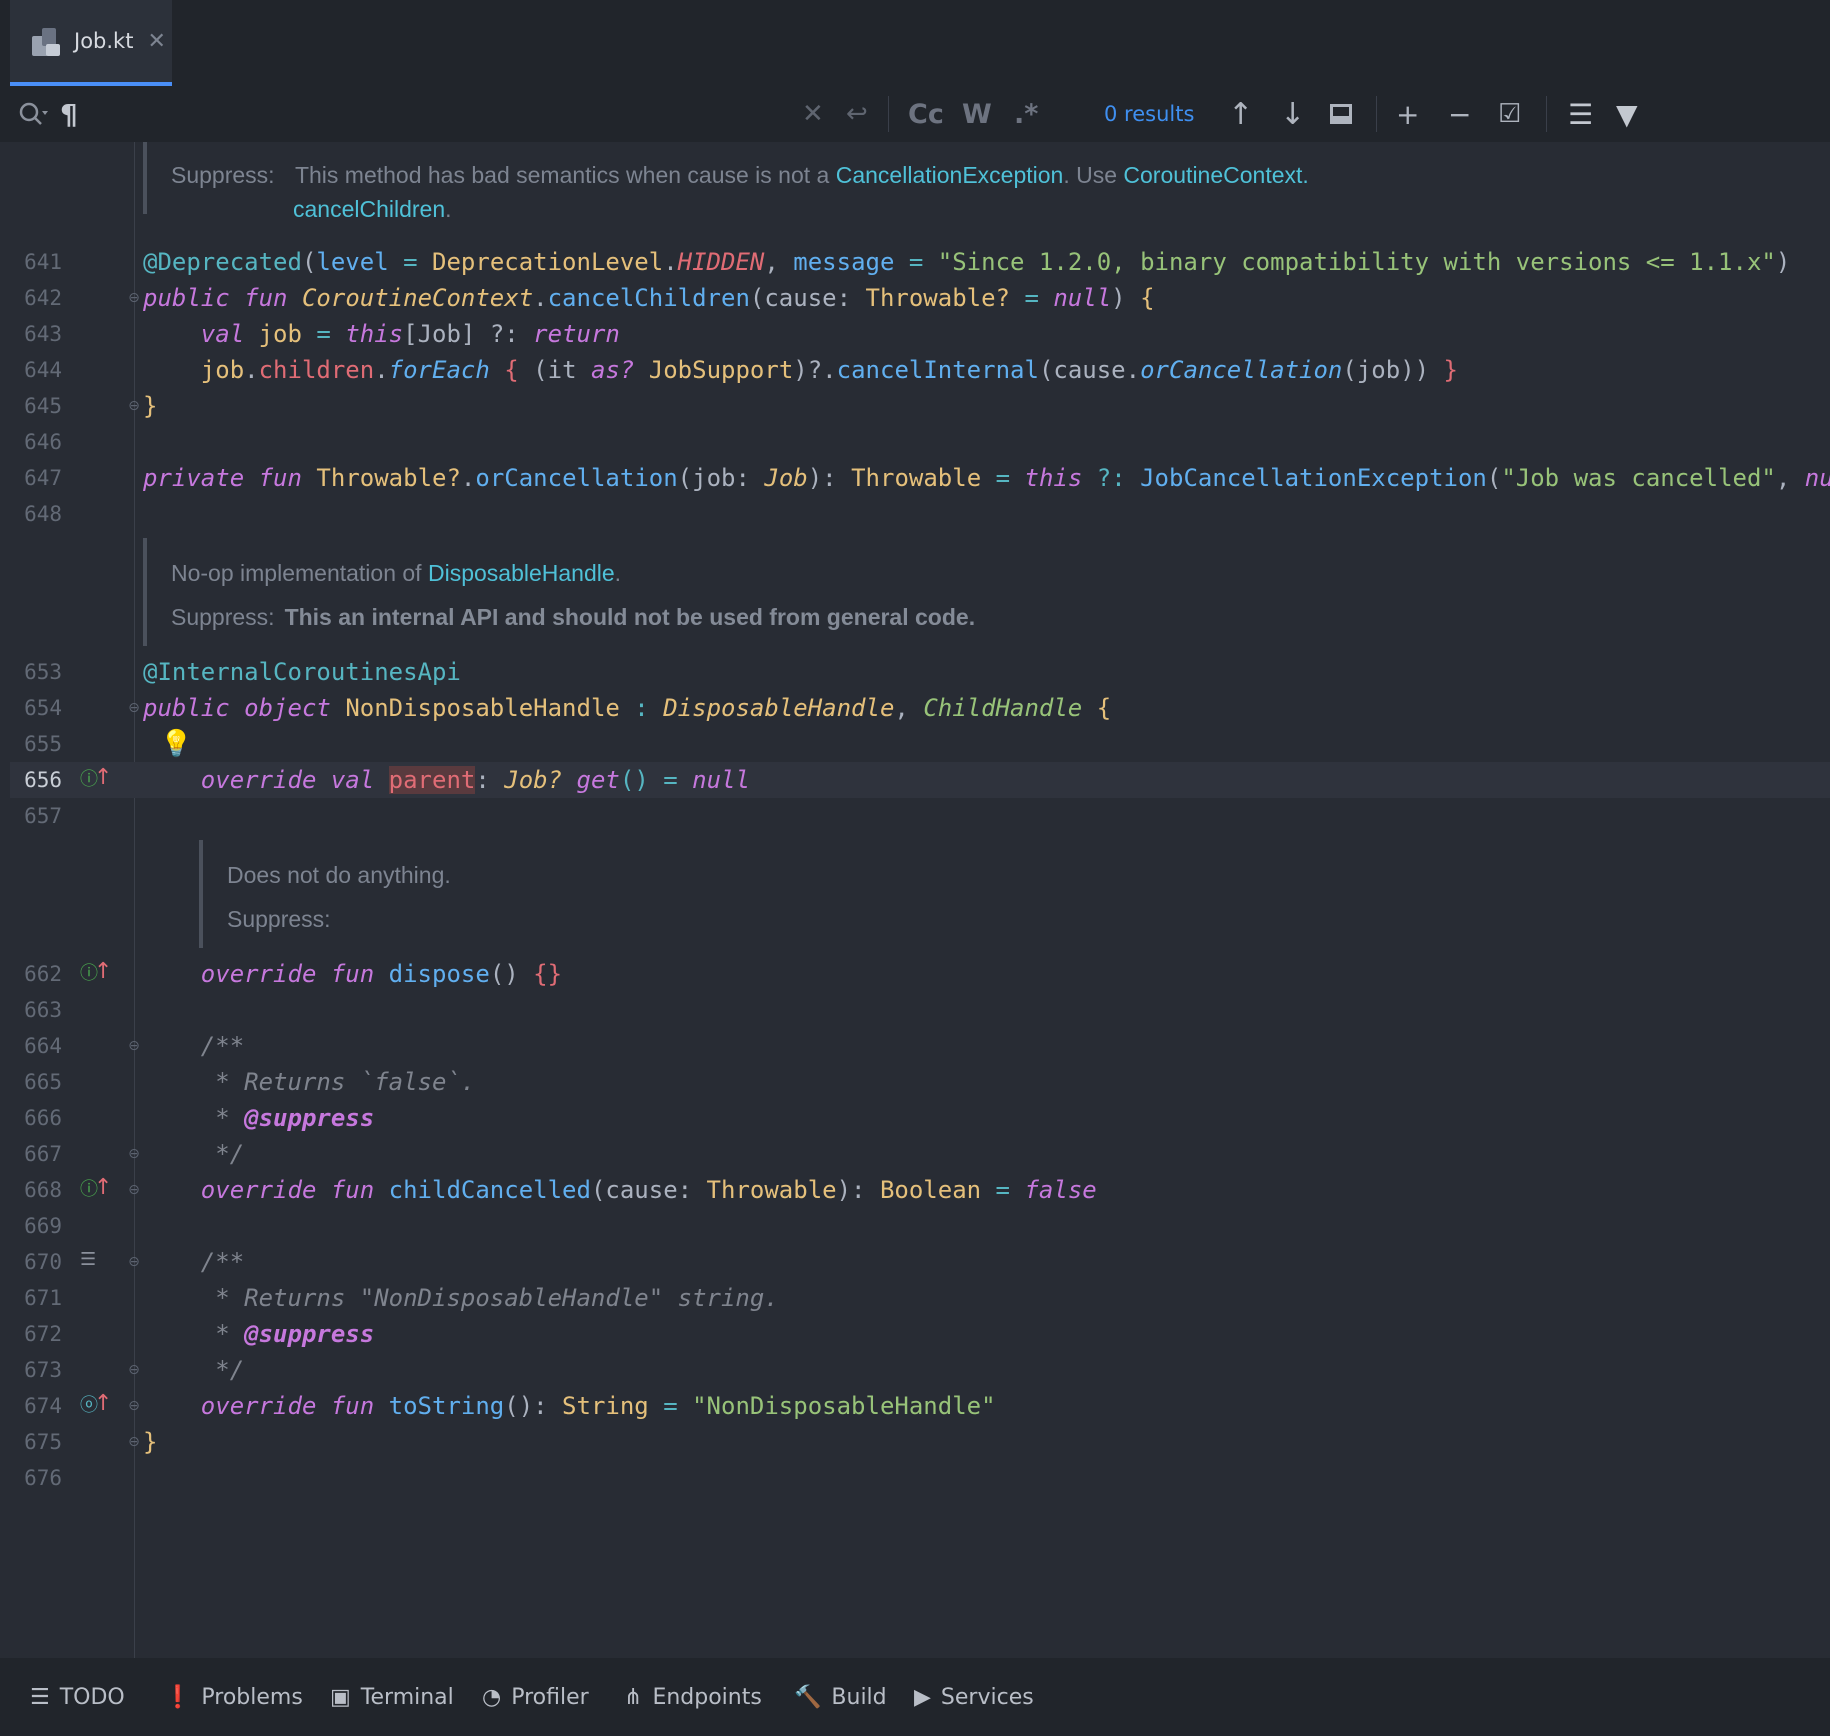 This screenshot has height=1736, width=1830. What do you see at coordinates (808, 1697) in the screenshot?
I see `hammer-icon: 🔨` at bounding box center [808, 1697].